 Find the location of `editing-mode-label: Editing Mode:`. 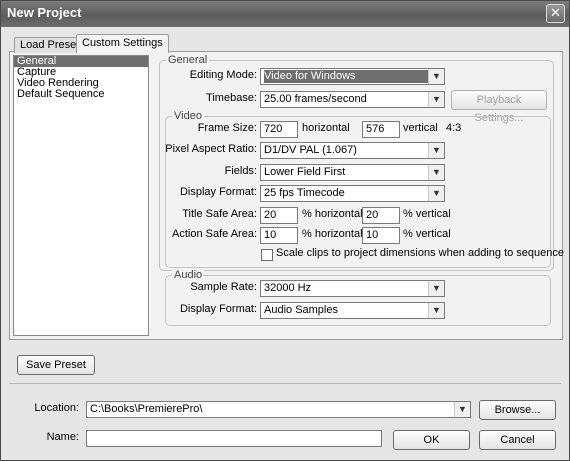

editing-mode-label: Editing Mode: is located at coordinates (223, 75).